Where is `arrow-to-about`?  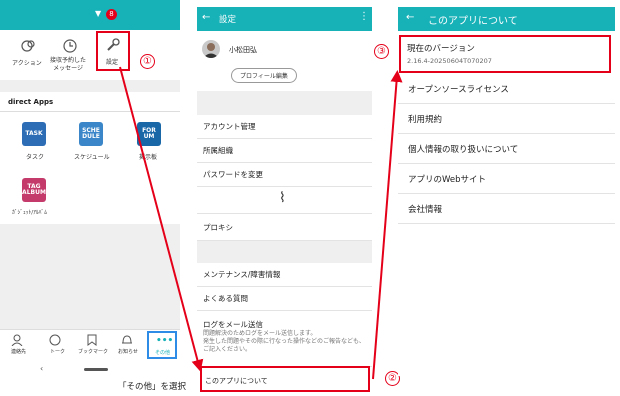 arrow-to-about is located at coordinates (161, 219).